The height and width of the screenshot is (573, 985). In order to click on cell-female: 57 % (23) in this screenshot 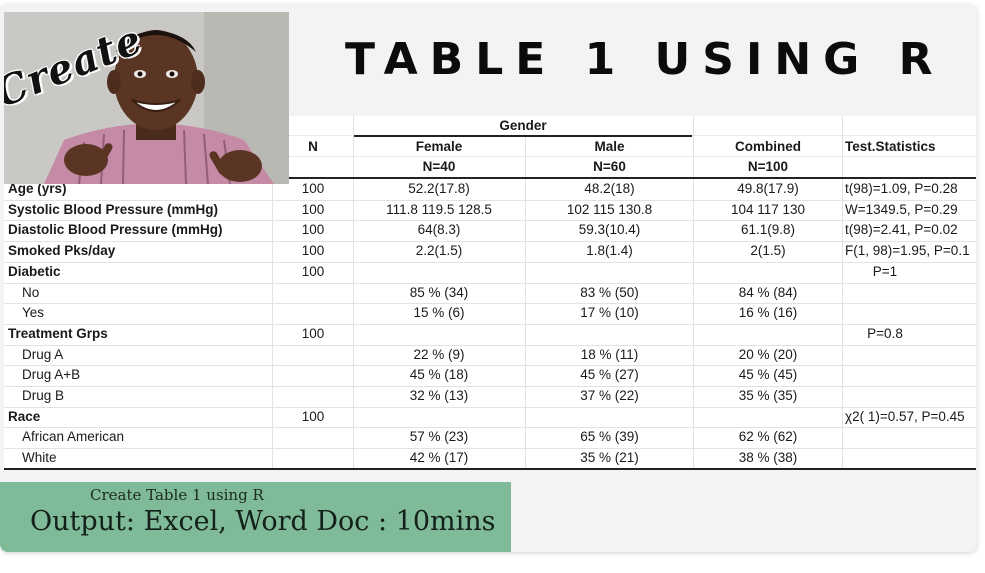, I will do `click(439, 436)`.